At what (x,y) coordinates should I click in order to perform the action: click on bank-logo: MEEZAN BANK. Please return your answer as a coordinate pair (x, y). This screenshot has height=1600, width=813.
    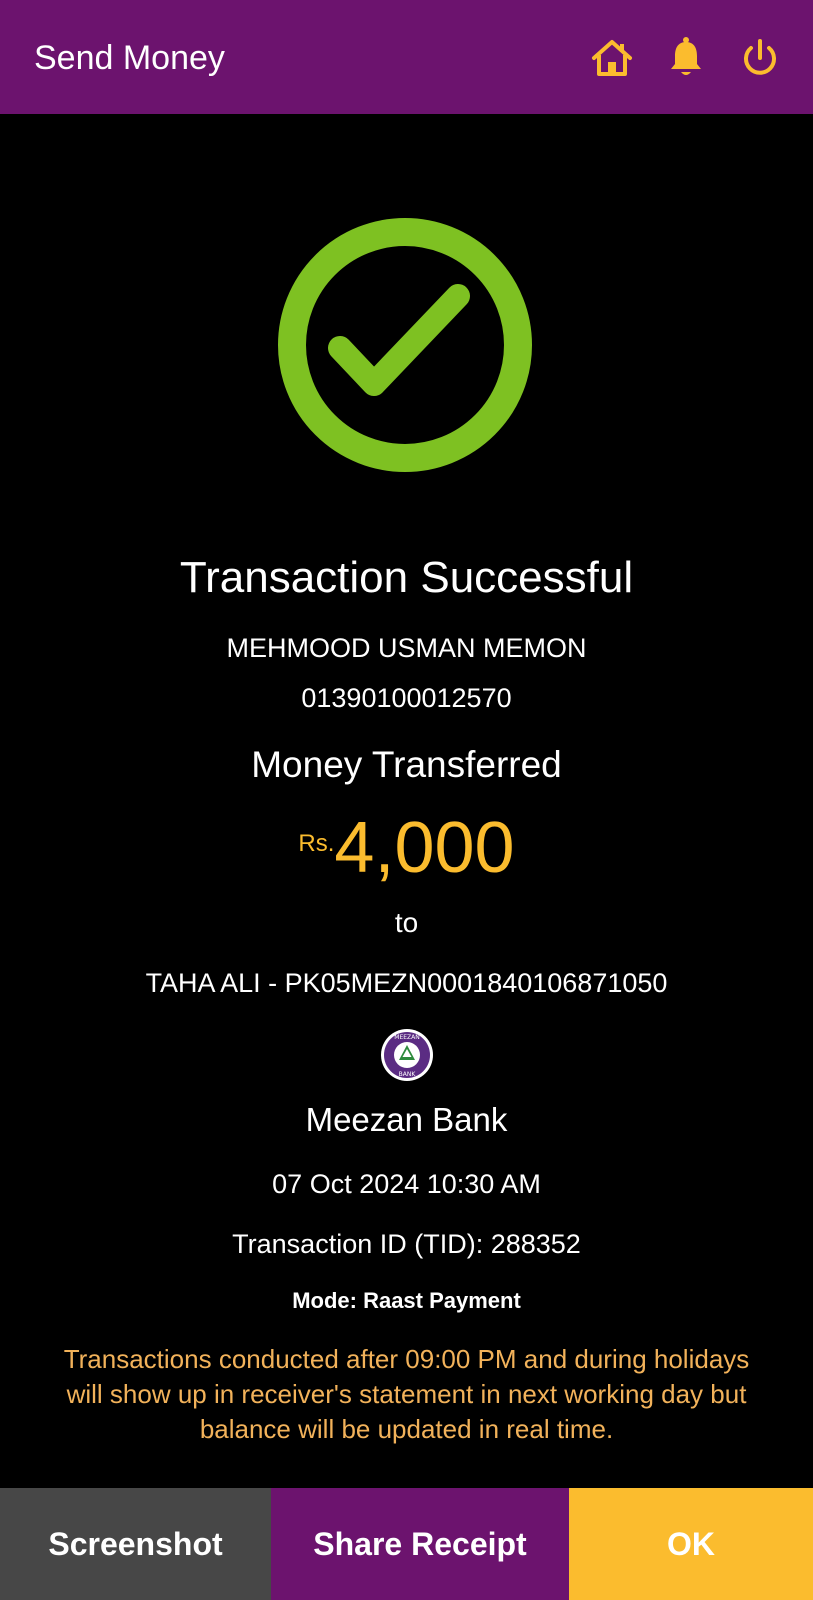
    Looking at the image, I should click on (407, 1055).